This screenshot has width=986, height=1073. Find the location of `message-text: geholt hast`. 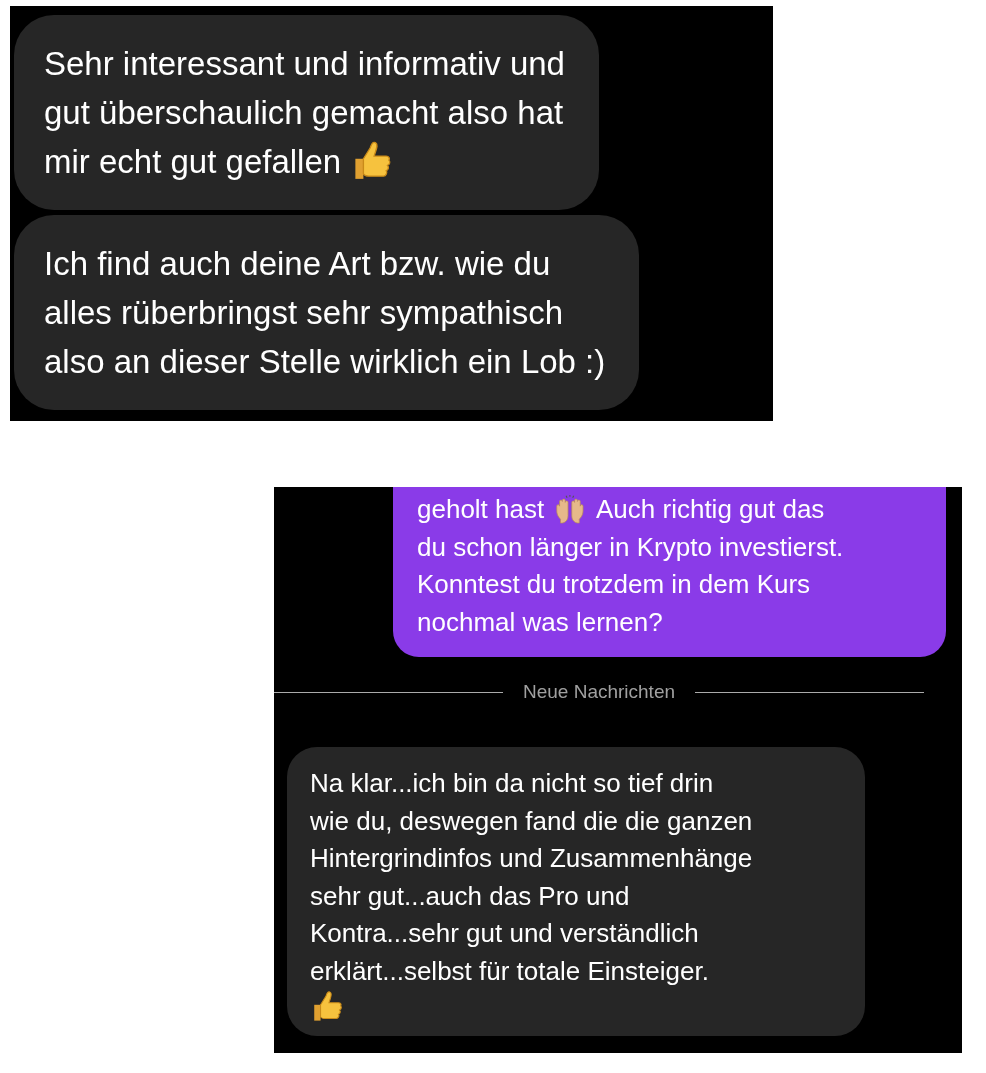

message-text: geholt hast is located at coordinates (481, 509).